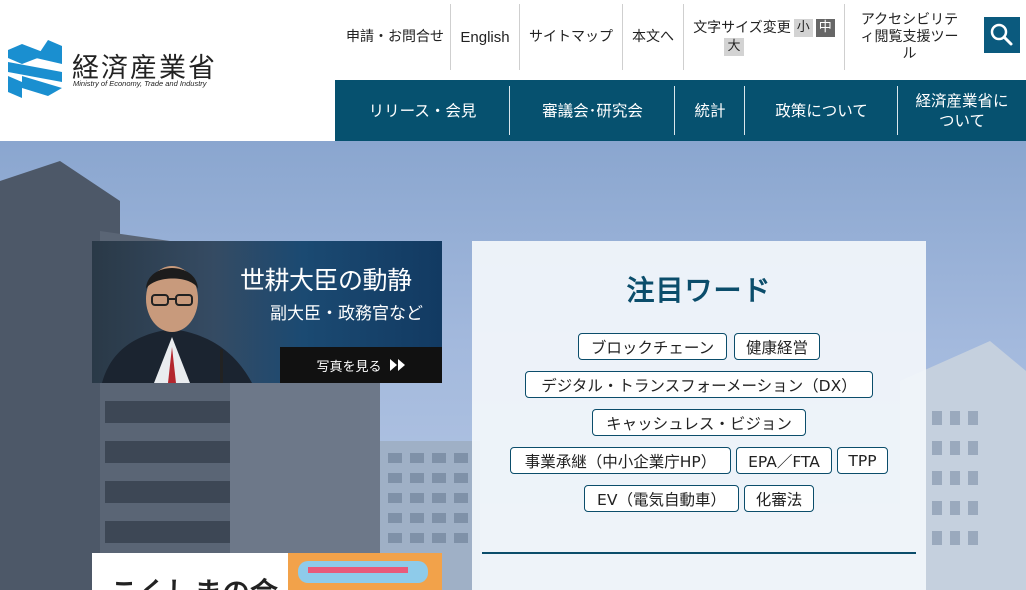  What do you see at coordinates (267, 312) in the screenshot?
I see `minister-activities-banner: 世耕大臣の動静 副大臣・政務官など 写真を見る` at bounding box center [267, 312].